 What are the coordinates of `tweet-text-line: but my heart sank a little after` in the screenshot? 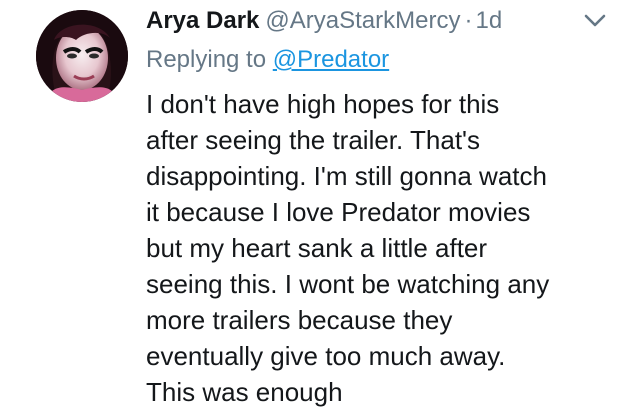 It's located at (317, 248).